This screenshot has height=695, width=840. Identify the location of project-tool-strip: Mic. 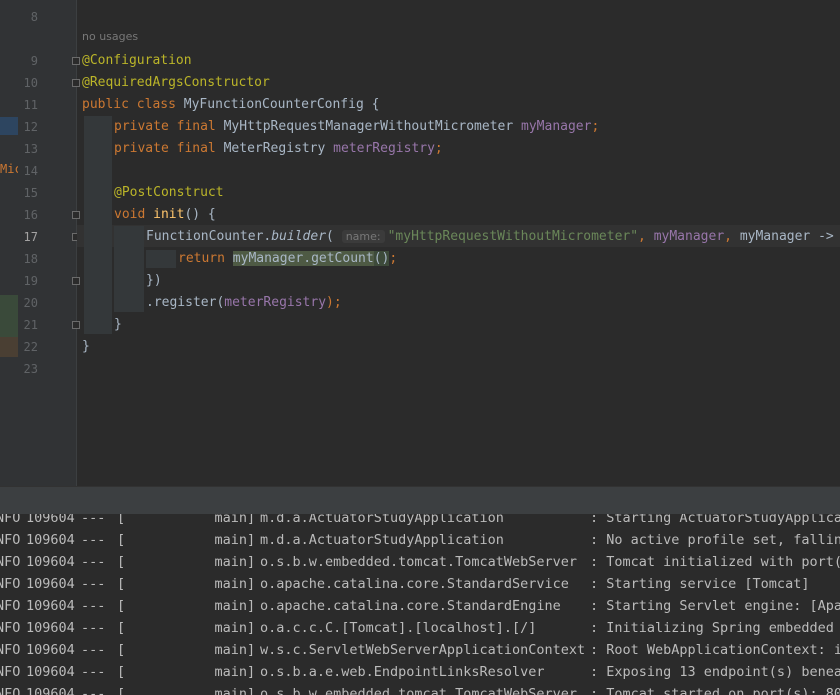
(11, 243).